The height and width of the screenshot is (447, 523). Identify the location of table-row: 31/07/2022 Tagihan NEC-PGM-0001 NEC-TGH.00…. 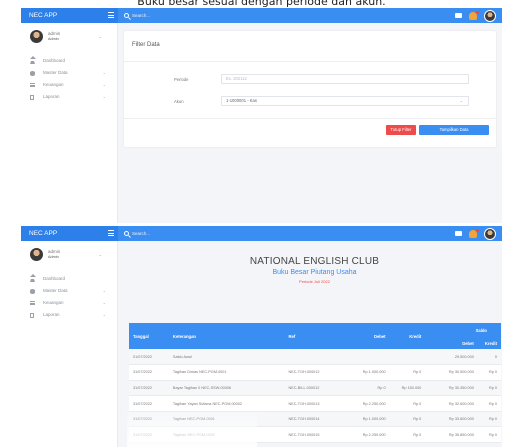
(315, 419).